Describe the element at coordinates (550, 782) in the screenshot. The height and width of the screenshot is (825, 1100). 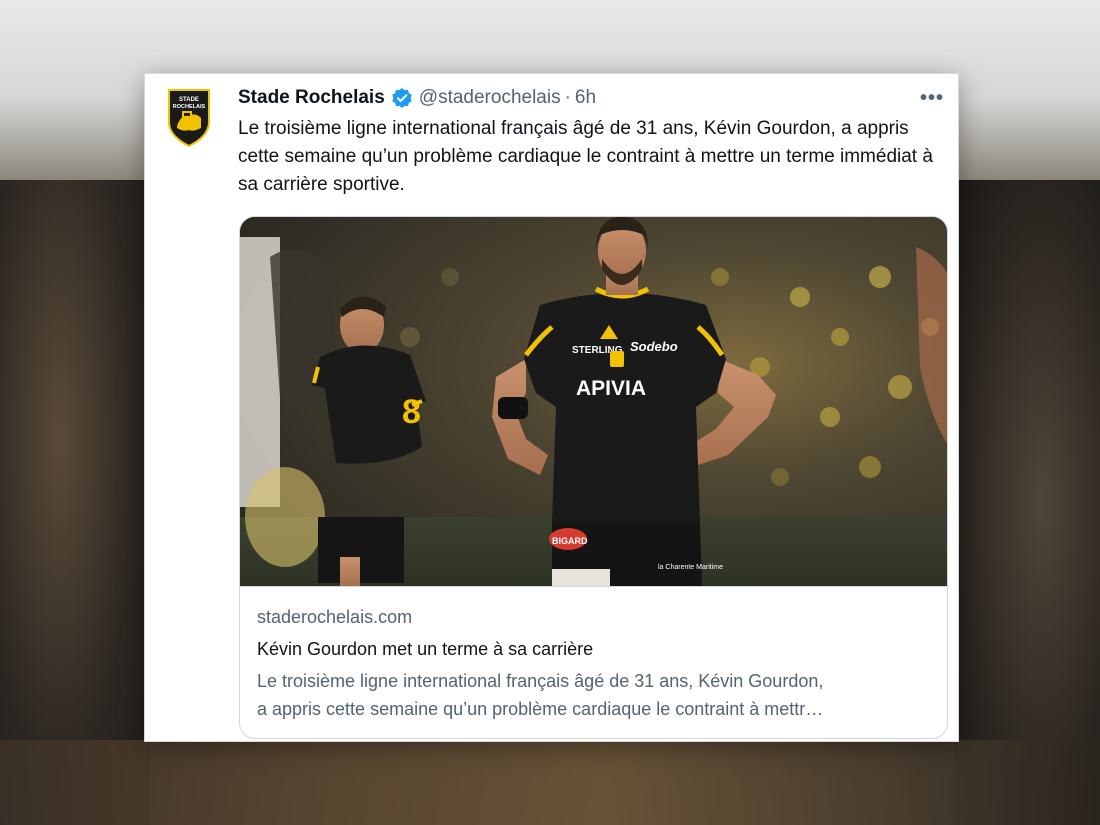
I see `background-blur-bottom` at that location.